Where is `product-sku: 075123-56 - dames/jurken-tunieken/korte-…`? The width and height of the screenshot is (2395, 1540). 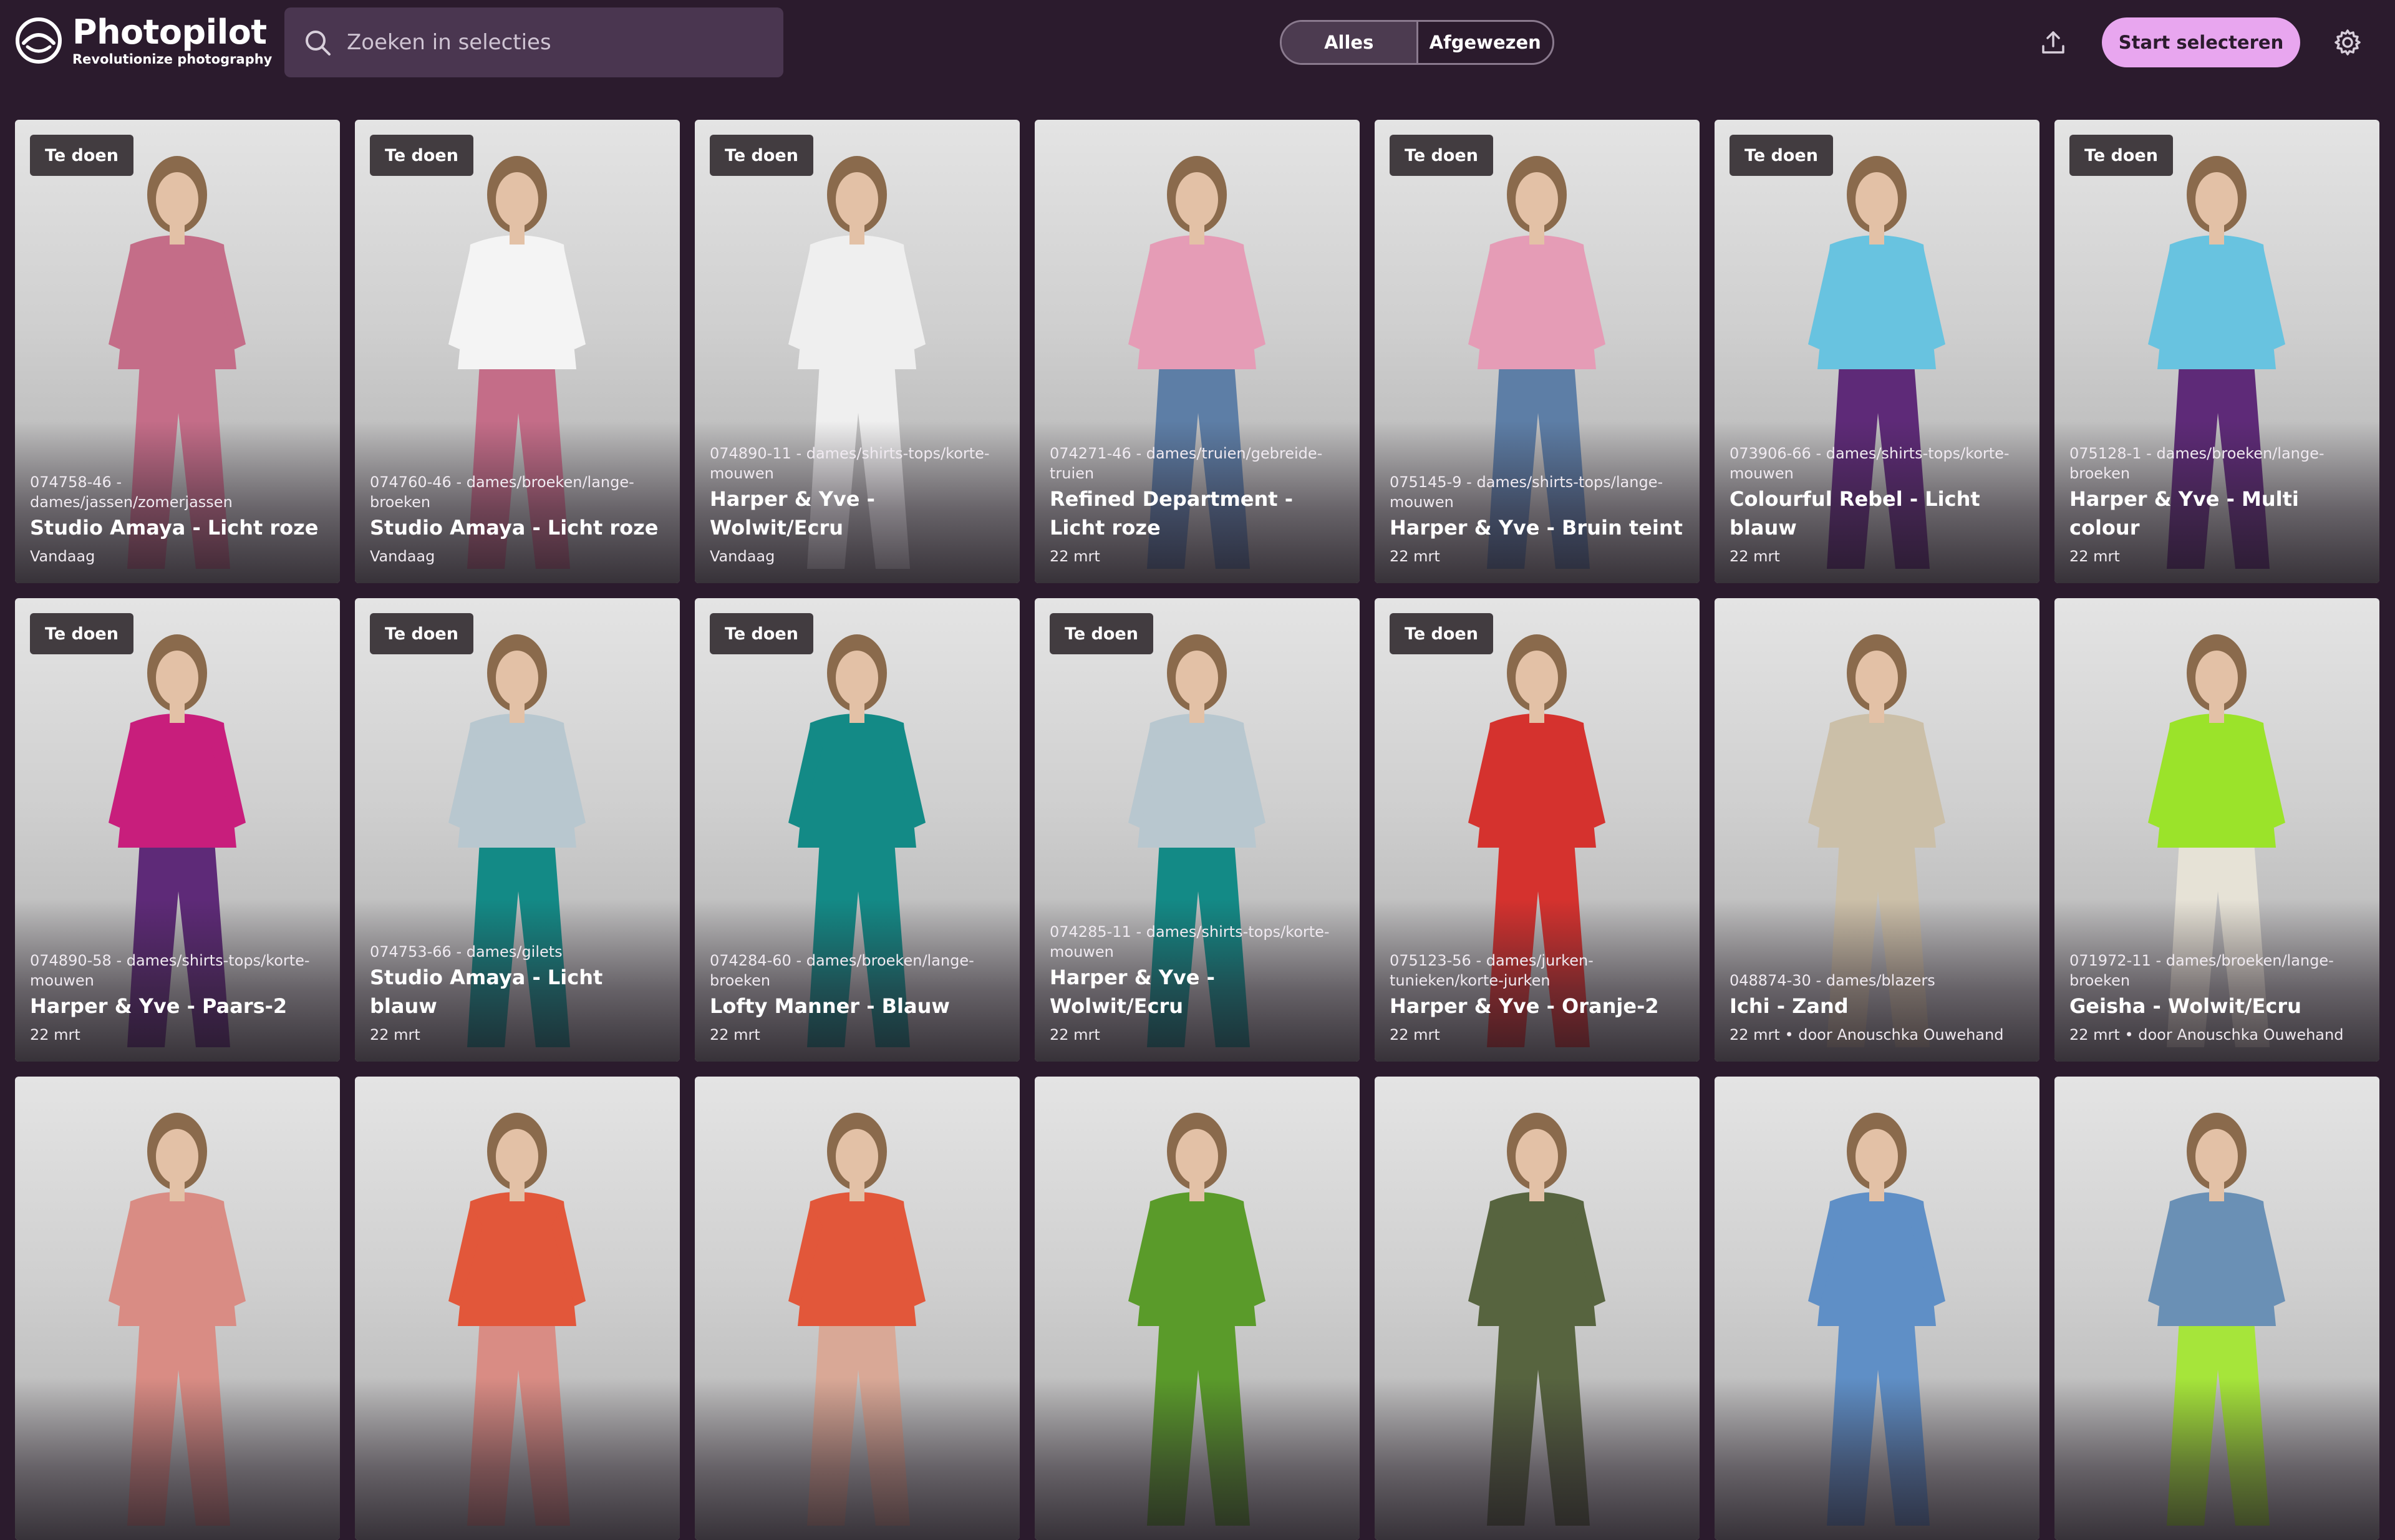 product-sku: 075123-56 - dames/jurken-tunieken/korte-… is located at coordinates (1492, 970).